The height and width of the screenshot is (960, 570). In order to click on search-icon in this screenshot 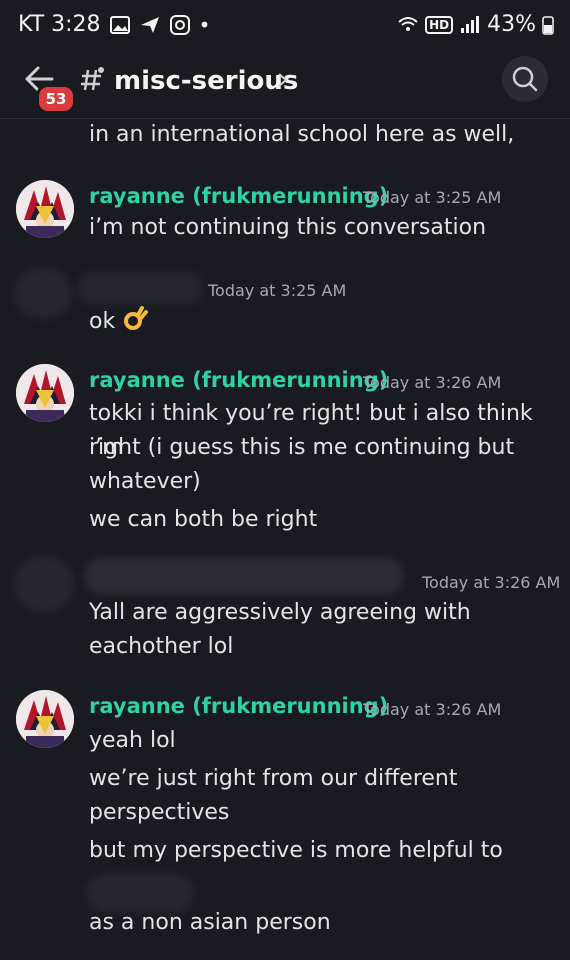, I will do `click(525, 79)`.